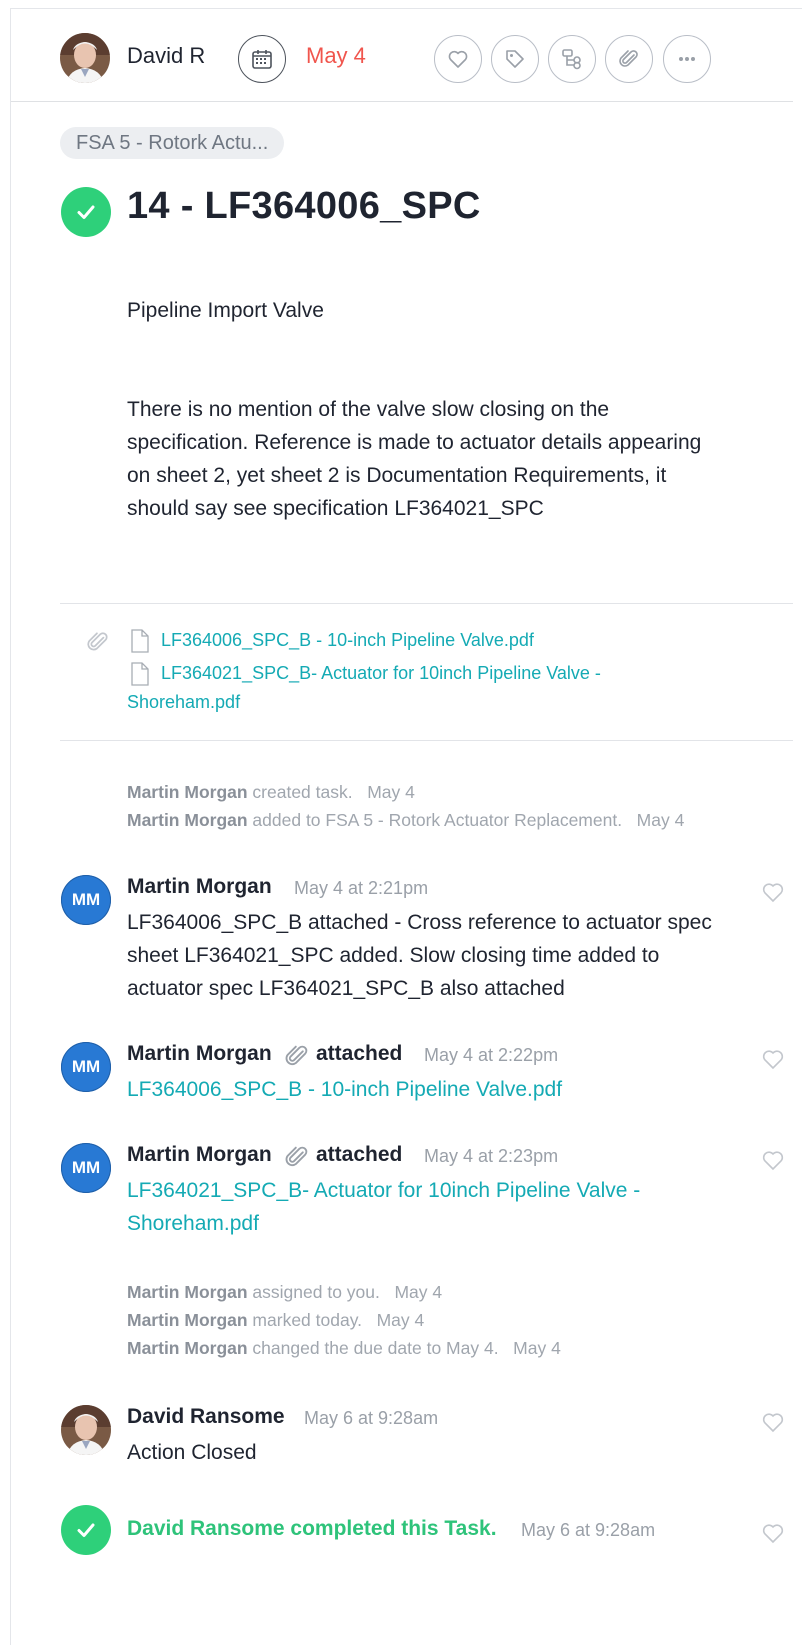  Describe the element at coordinates (304, 206) in the screenshot. I see `task-title: 14 - LF364006_SPC` at that location.